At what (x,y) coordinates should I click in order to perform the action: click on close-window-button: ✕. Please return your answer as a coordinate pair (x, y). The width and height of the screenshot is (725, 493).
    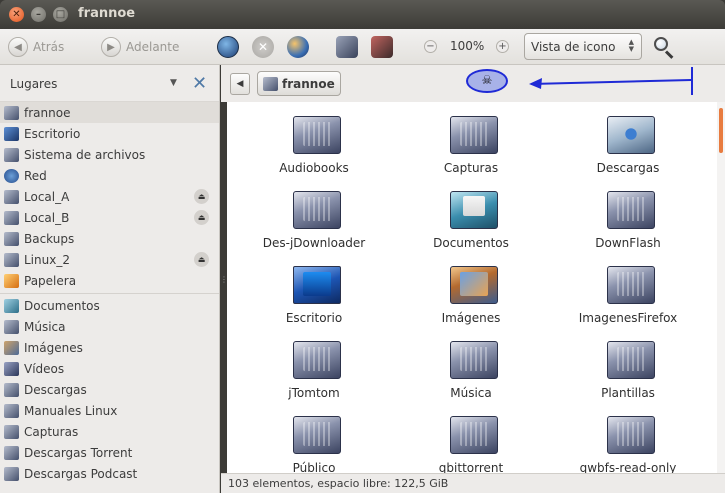
    Looking at the image, I should click on (16, 14).